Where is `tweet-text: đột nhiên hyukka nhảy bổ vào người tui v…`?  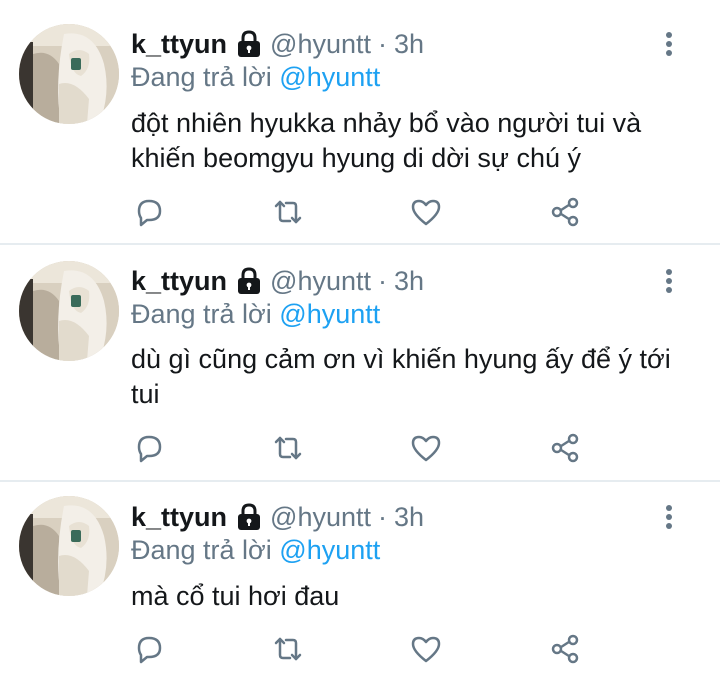 tweet-text: đột nhiên hyukka nhảy bổ vào người tui v… is located at coordinates (386, 140).